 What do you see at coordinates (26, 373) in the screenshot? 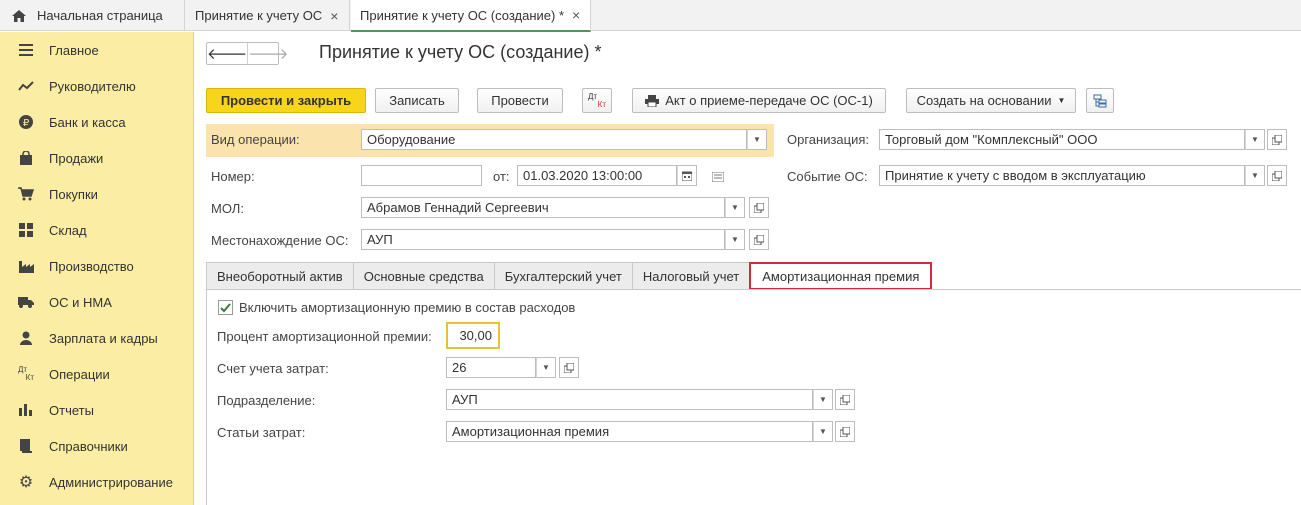
I see `dt-kt-icon: Дт Кт` at bounding box center [26, 373].